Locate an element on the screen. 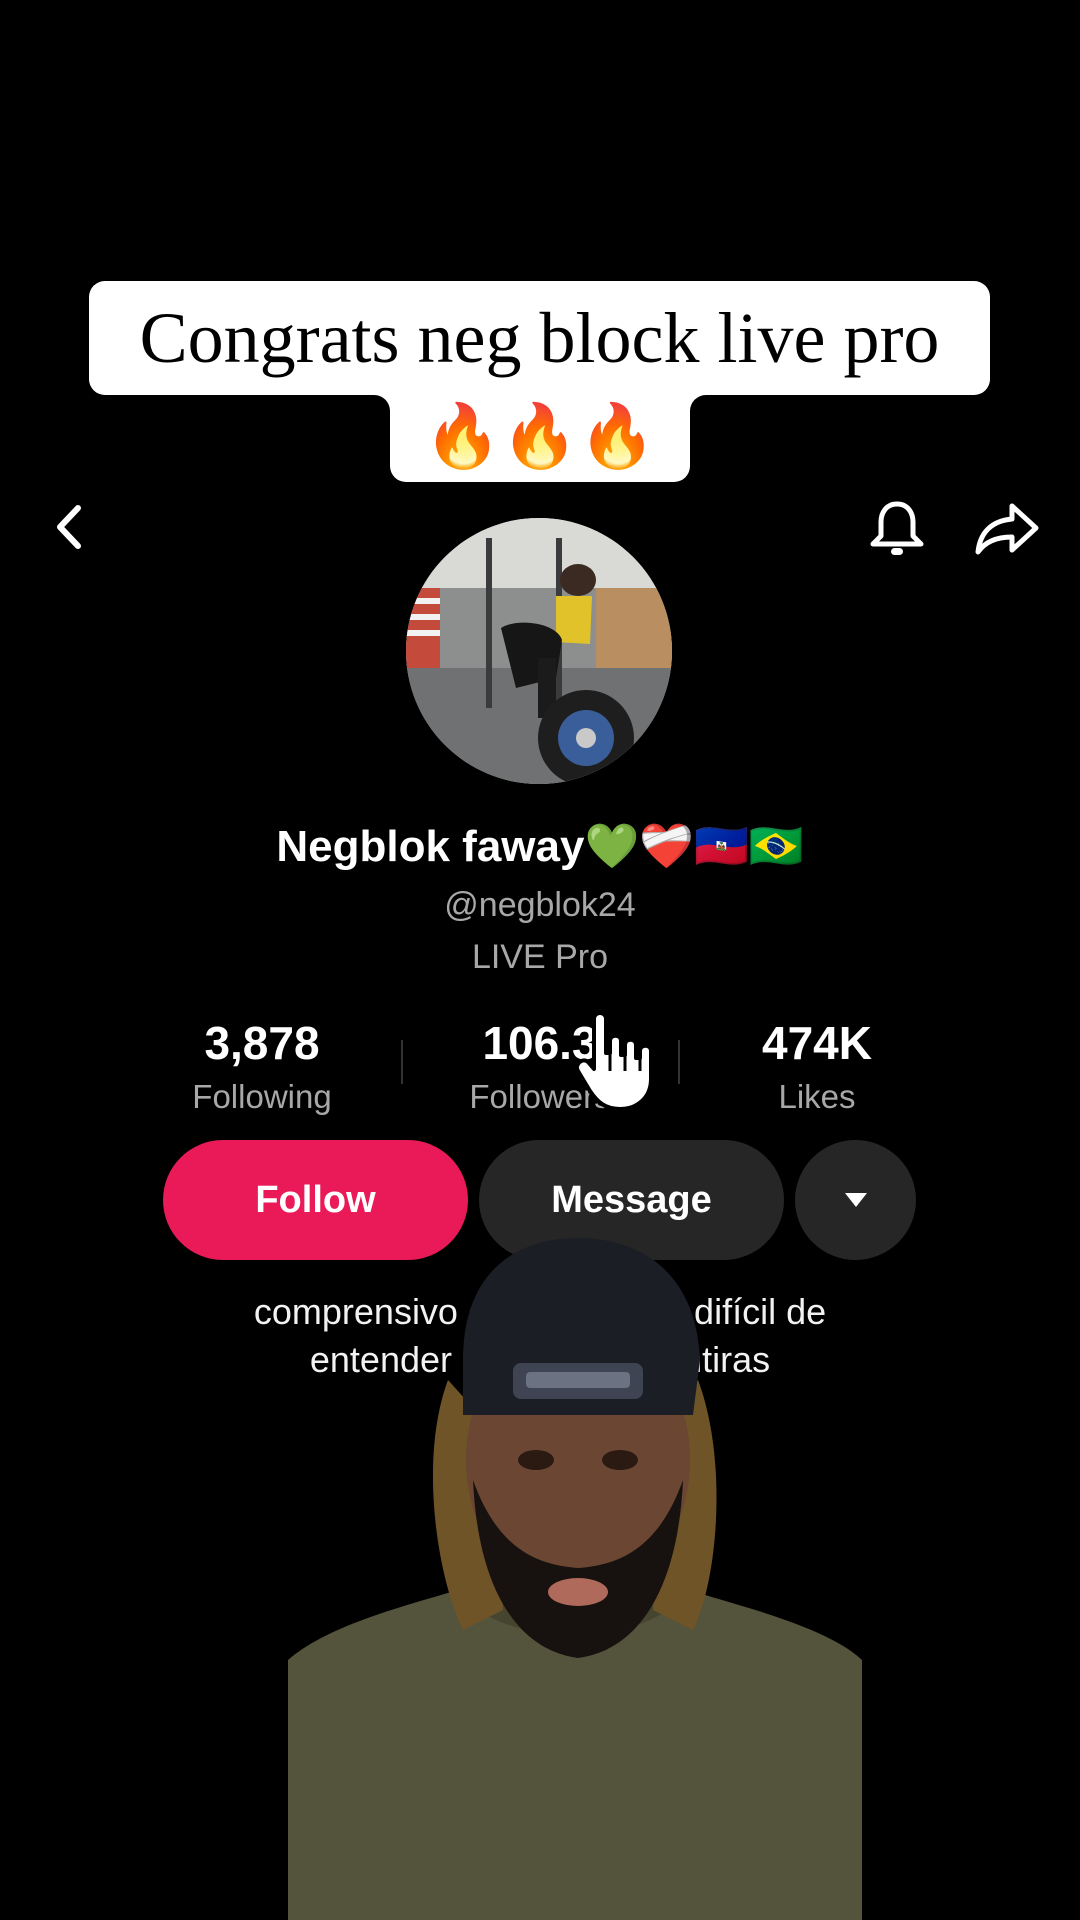 The width and height of the screenshot is (1080, 1920). following-count: 3,878 is located at coordinates (262, 1043).